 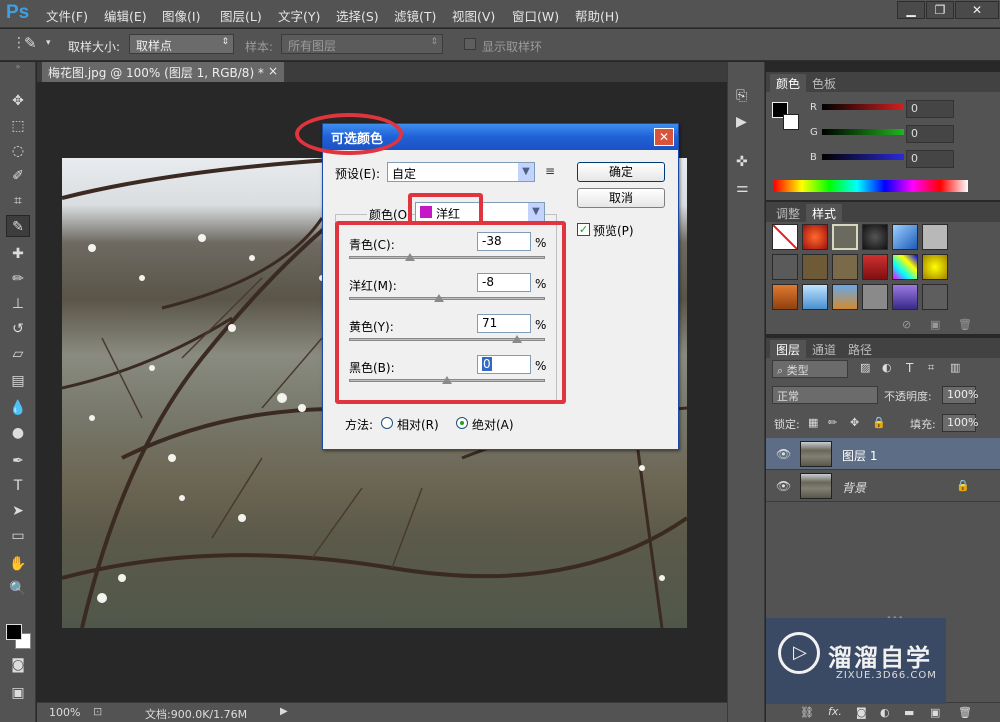 What do you see at coordinates (621, 172) in the screenshot?
I see `ok-button: 确定` at bounding box center [621, 172].